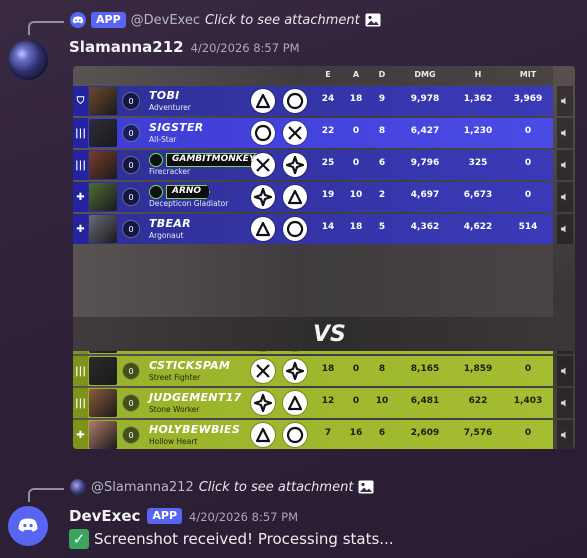 The width and height of the screenshot is (587, 558). I want to click on player-name: TBEAR, so click(170, 223).